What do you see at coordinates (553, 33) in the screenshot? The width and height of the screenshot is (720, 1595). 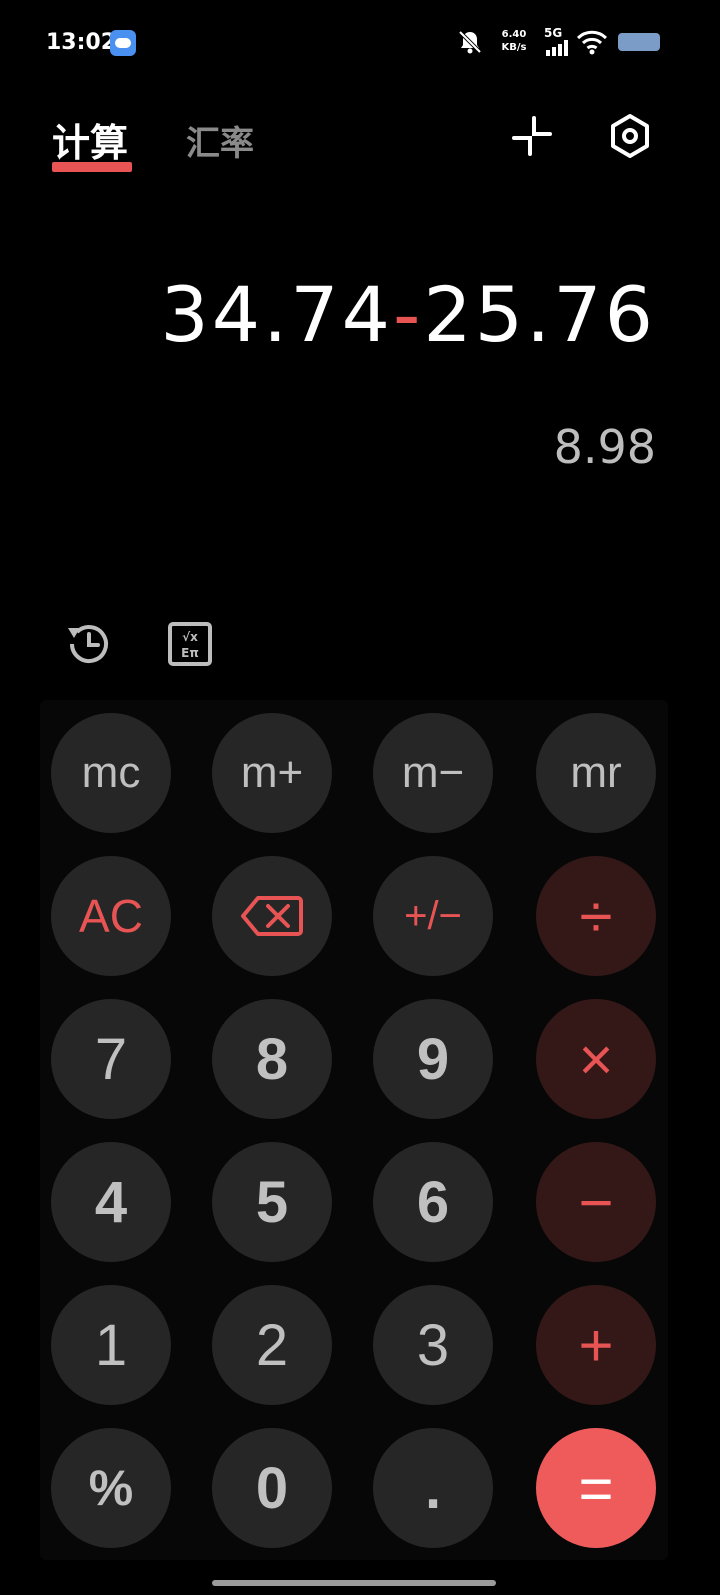 I see `network-type: 5G` at bounding box center [553, 33].